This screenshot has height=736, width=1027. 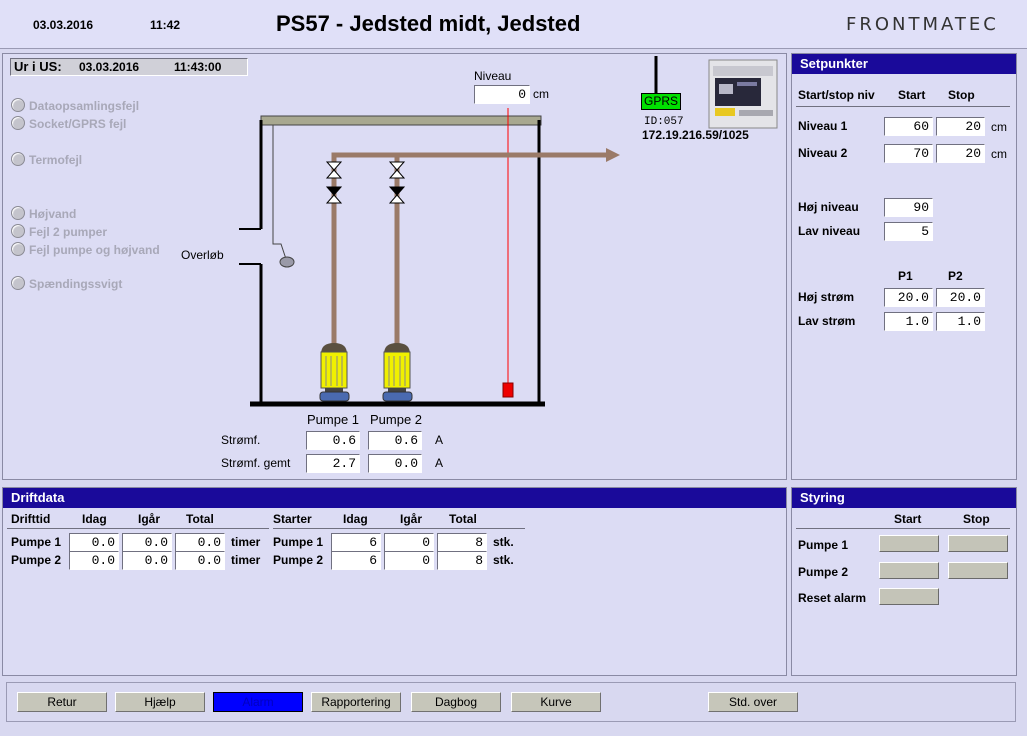 What do you see at coordinates (955, 276) in the screenshot?
I see `p2-header: P2` at bounding box center [955, 276].